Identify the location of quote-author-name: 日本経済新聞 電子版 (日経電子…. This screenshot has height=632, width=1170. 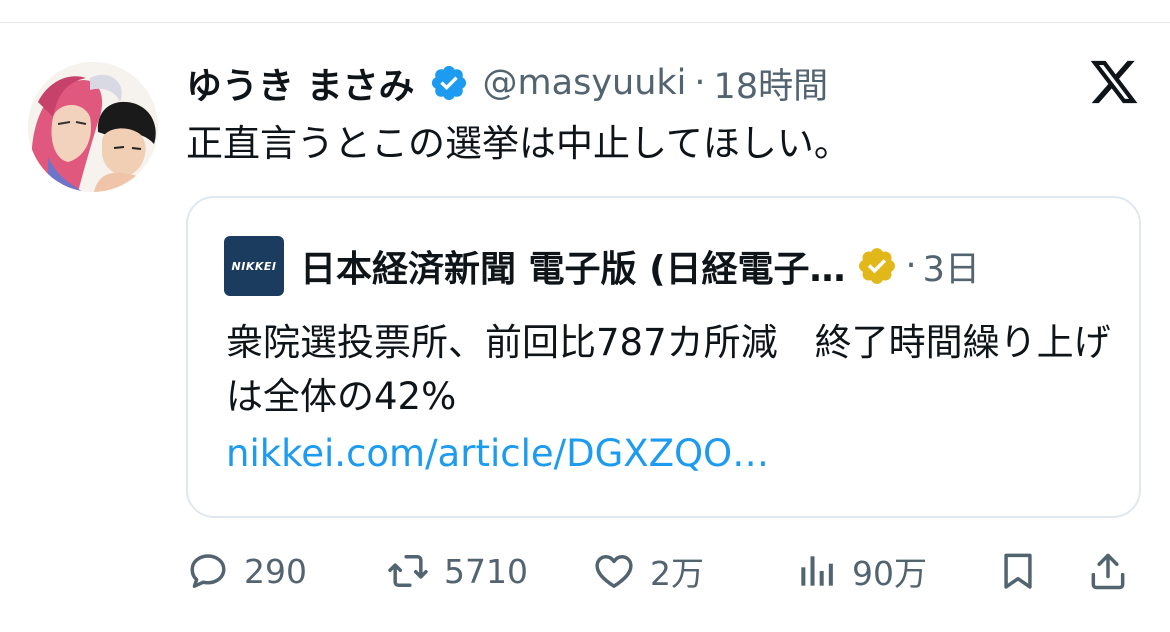
(573, 269).